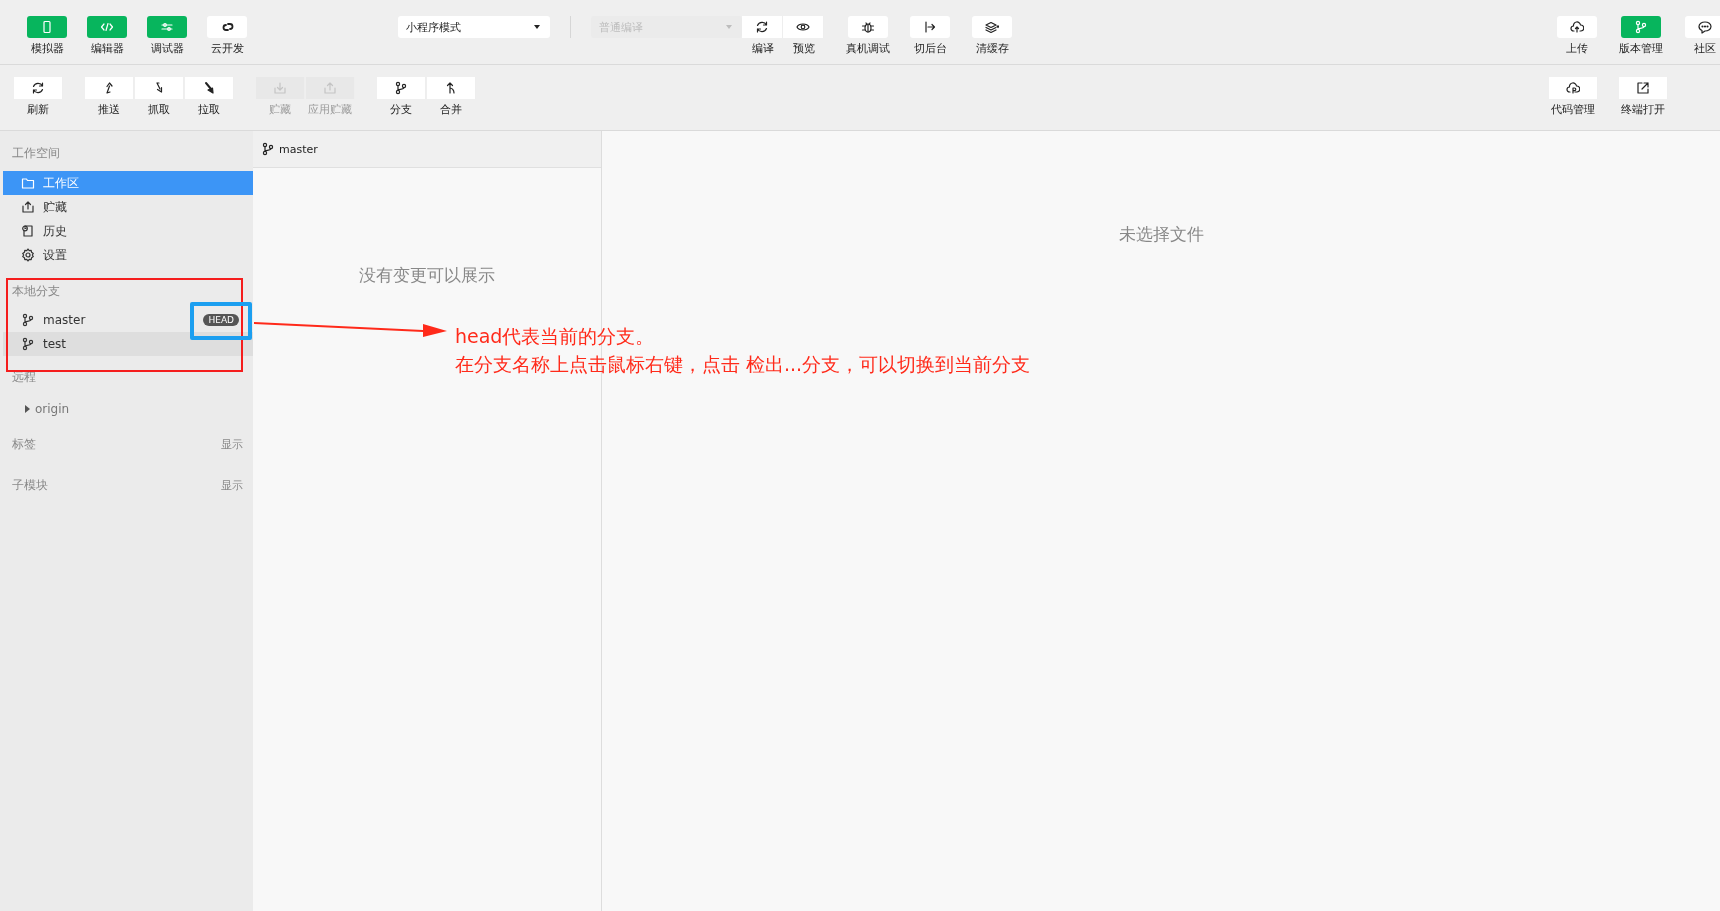  I want to click on folder-icon, so click(28, 183).